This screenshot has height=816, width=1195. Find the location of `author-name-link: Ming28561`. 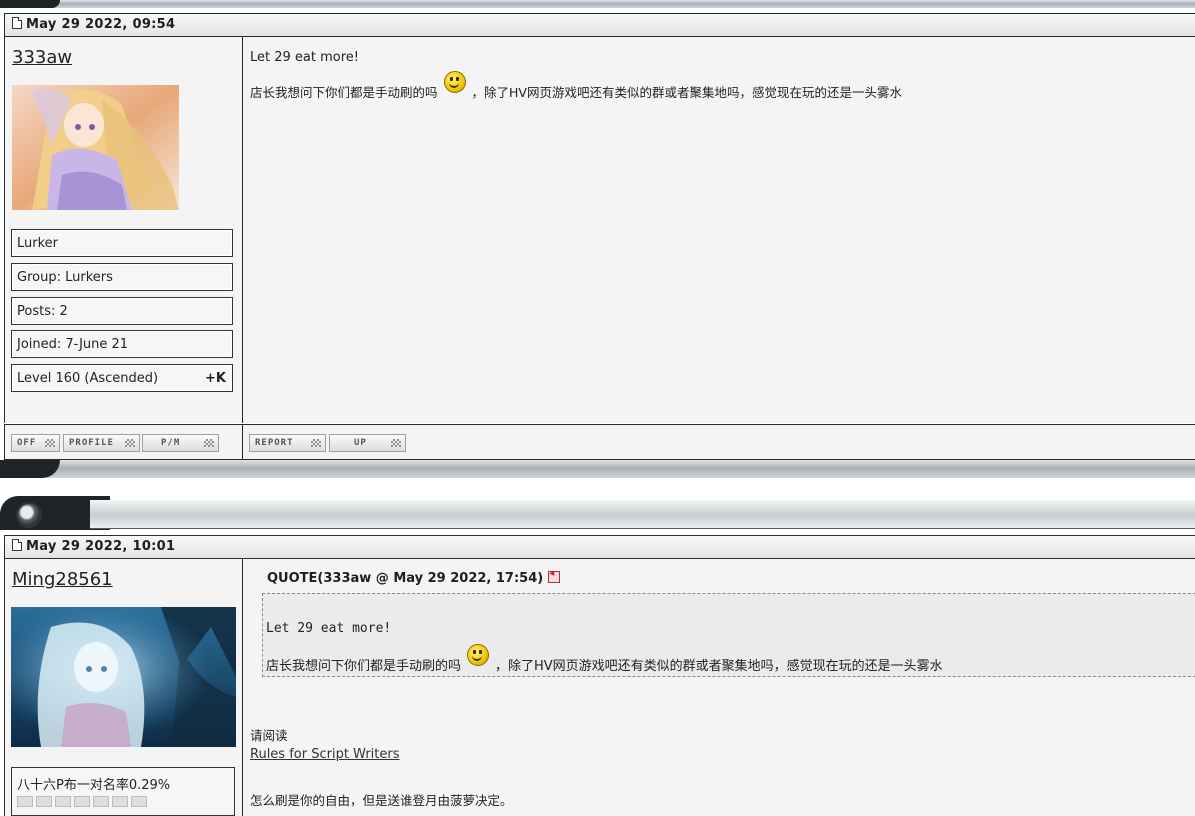

author-name-link: Ming28561 is located at coordinates (62, 579).